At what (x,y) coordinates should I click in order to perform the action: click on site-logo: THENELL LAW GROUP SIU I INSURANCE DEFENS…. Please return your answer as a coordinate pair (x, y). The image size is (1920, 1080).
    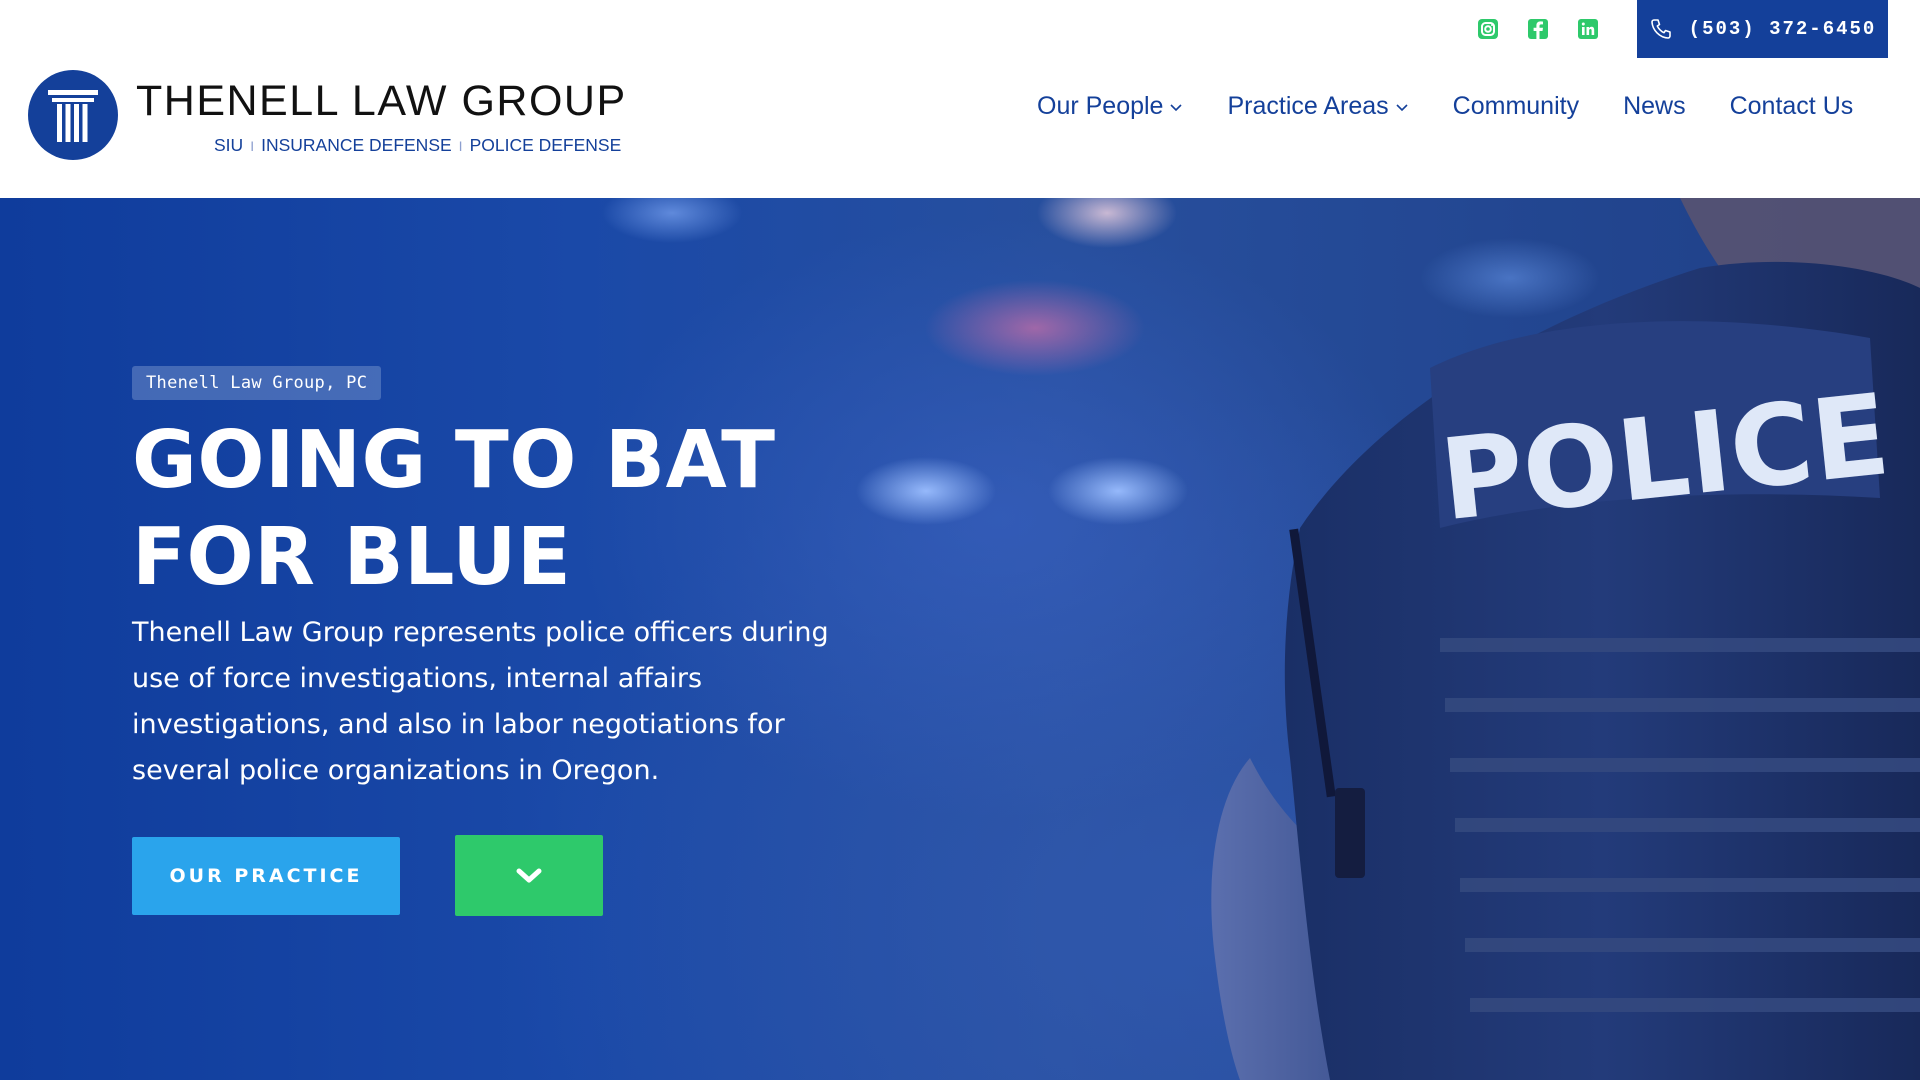
    Looking at the image, I should click on (327, 115).